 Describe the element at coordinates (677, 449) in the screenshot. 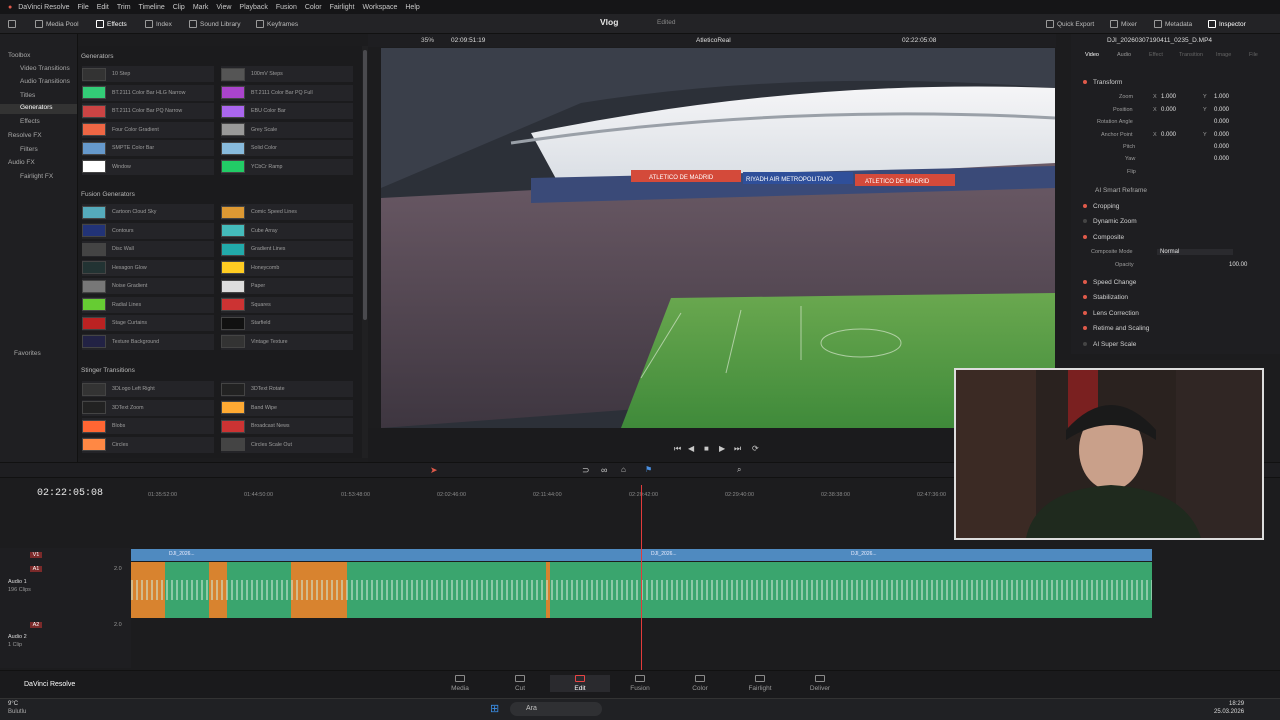

I see `skip-start-icon: ⏮` at that location.